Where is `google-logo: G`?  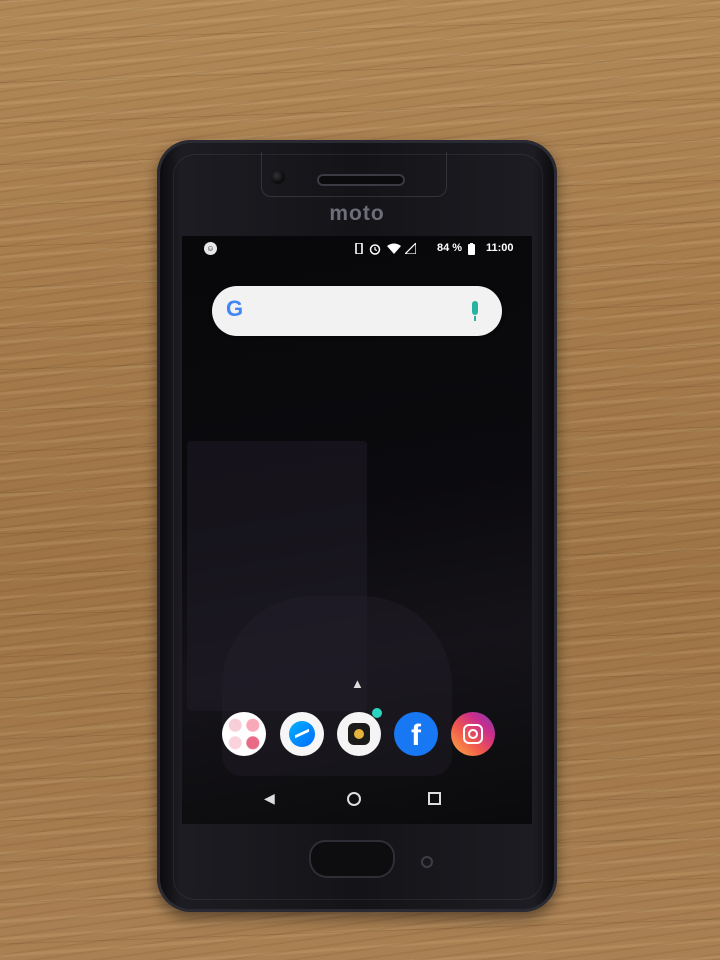 google-logo: G is located at coordinates (235, 308).